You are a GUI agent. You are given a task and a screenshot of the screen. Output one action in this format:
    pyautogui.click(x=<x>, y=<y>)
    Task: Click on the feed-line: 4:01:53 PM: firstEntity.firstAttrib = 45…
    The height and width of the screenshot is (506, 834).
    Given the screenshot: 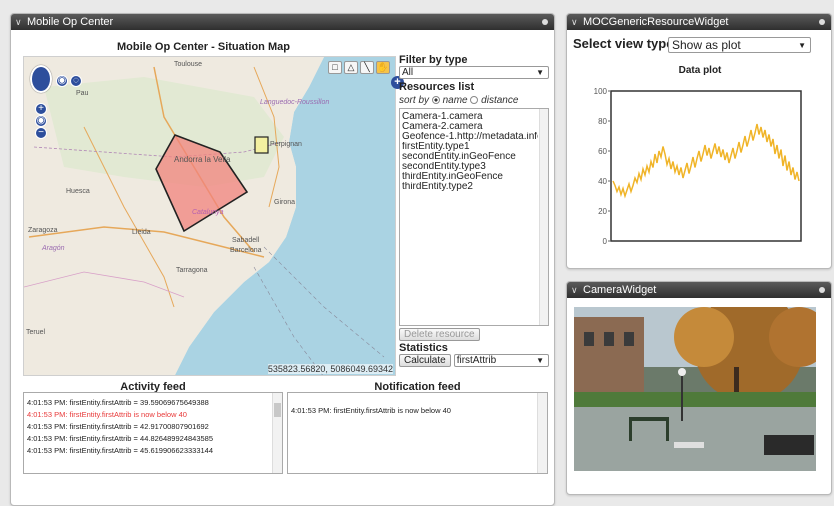 What is the action you would take?
    pyautogui.click(x=120, y=450)
    